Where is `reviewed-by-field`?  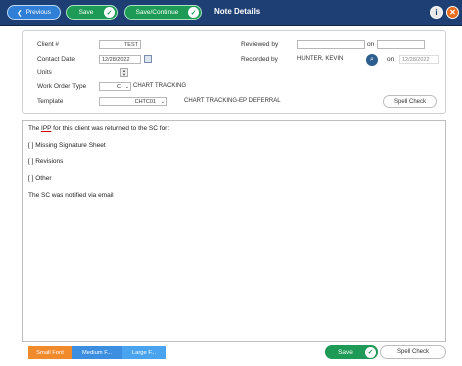 reviewed-by-field is located at coordinates (331, 44).